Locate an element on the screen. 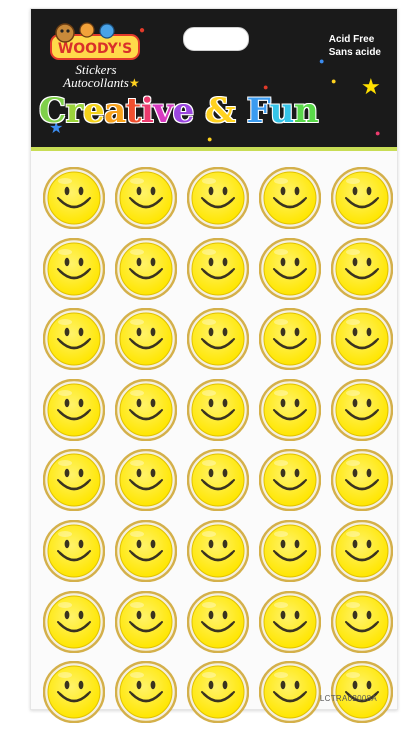 The image size is (420, 732). acid-line-2: Sans acide is located at coordinates (354, 52).